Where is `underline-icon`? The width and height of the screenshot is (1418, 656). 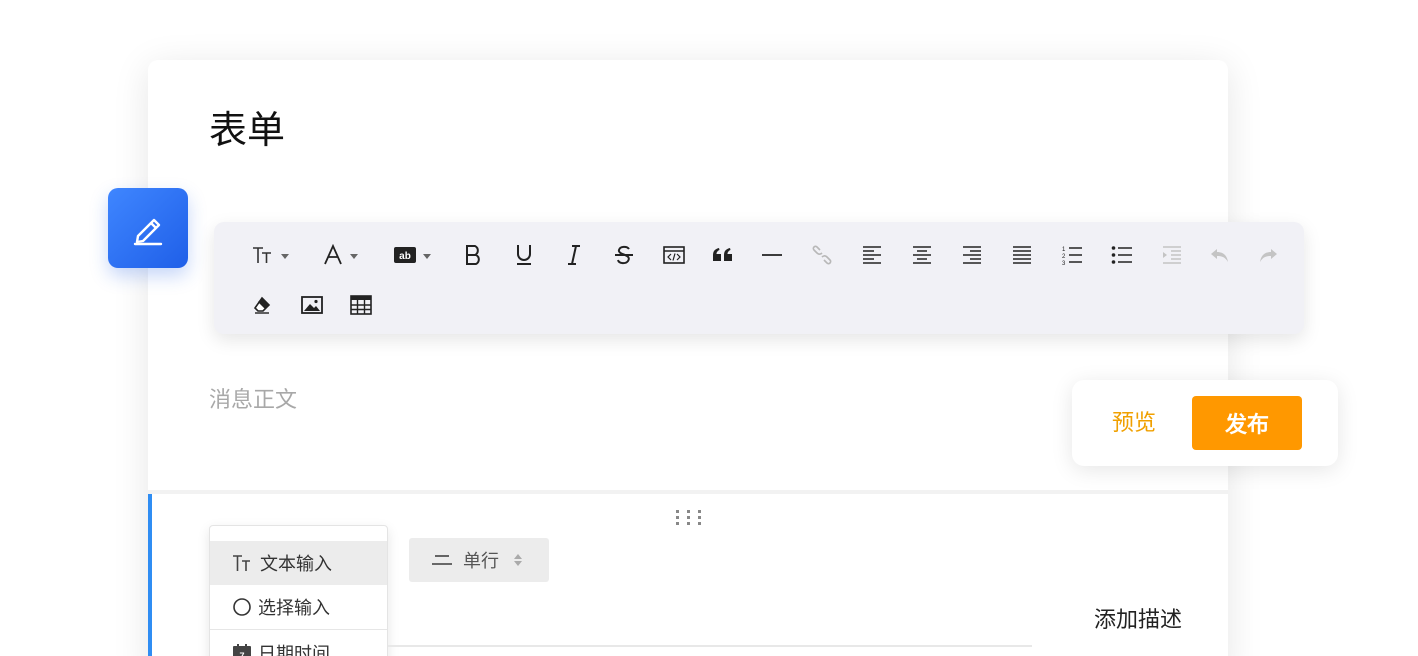 underline-icon is located at coordinates (524, 255).